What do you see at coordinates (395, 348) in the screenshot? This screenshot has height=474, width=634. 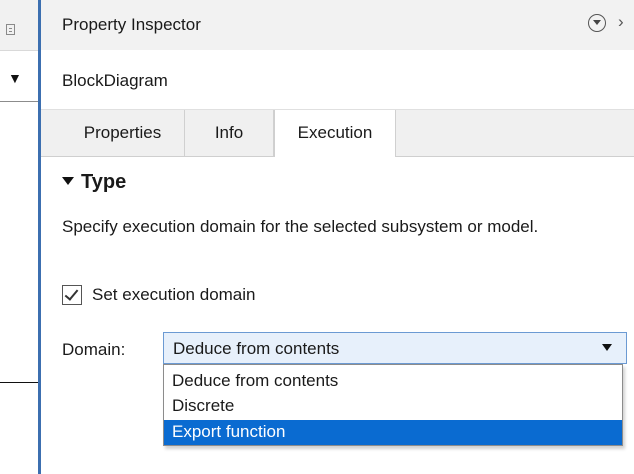 I see `domain-select: Deduce from contents` at bounding box center [395, 348].